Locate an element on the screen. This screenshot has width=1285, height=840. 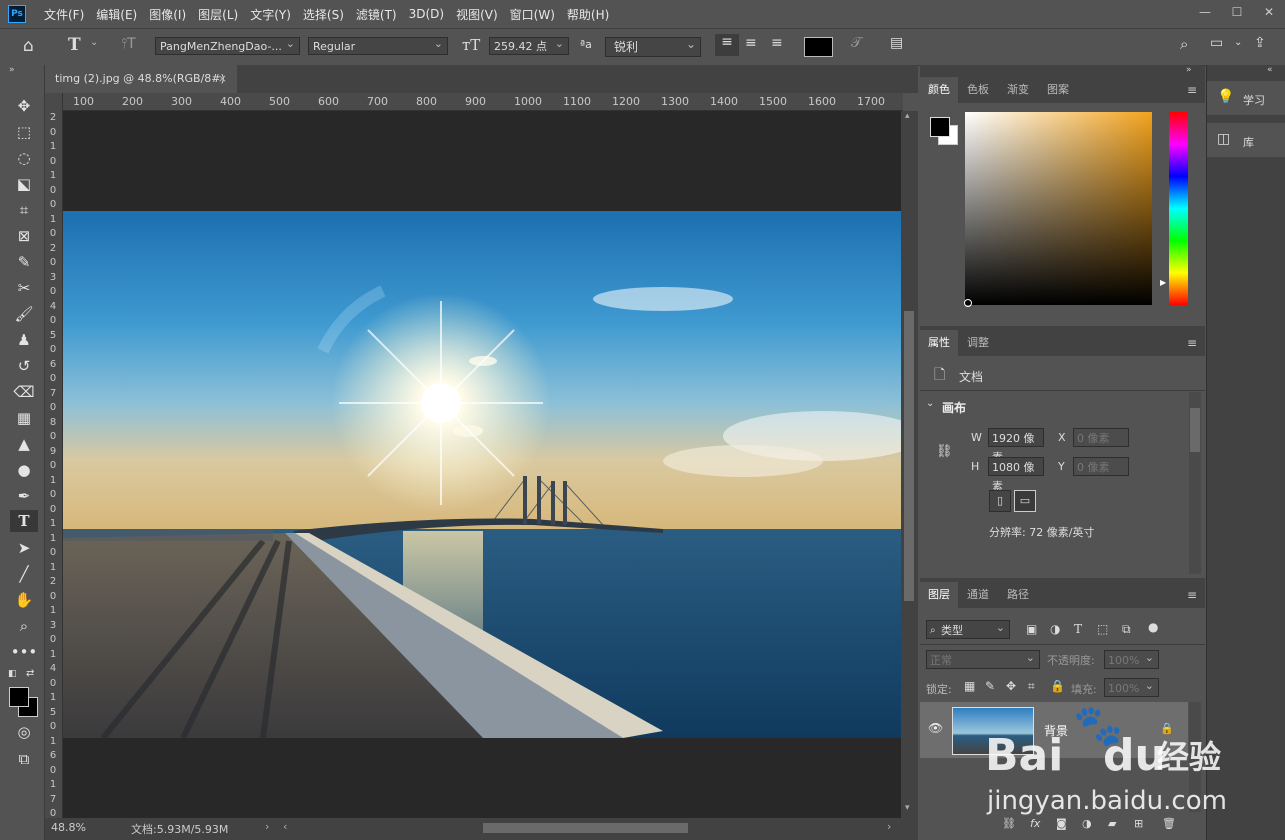
chevron-right-icon: › is located at coordinates (267, 826).